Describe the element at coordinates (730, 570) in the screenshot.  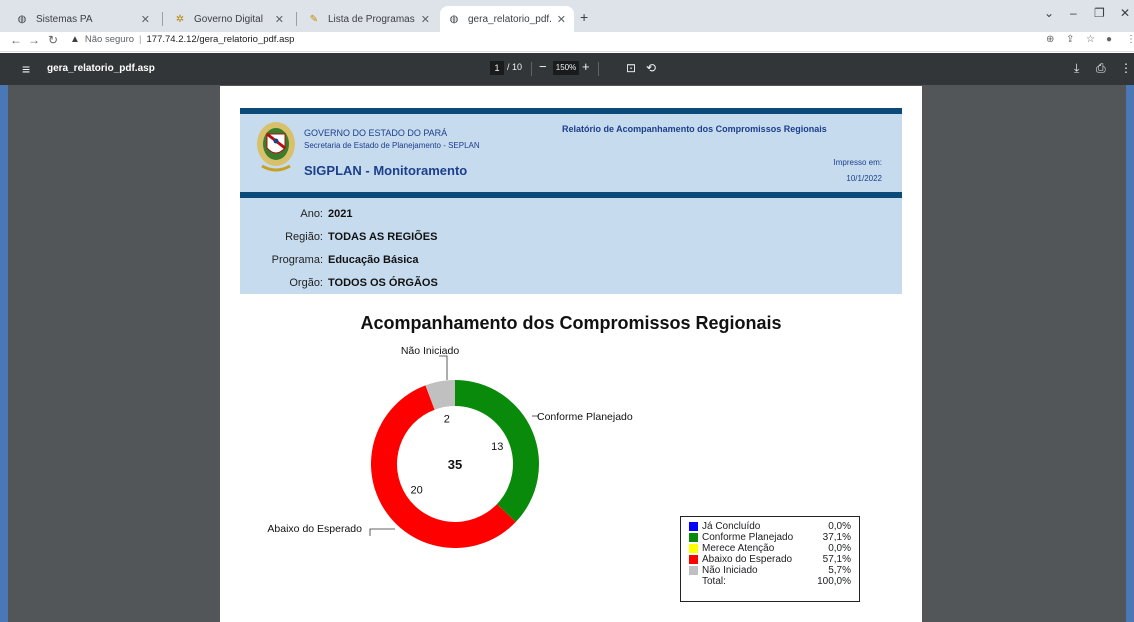
I see `legend-item-label: Não Iniciado` at that location.